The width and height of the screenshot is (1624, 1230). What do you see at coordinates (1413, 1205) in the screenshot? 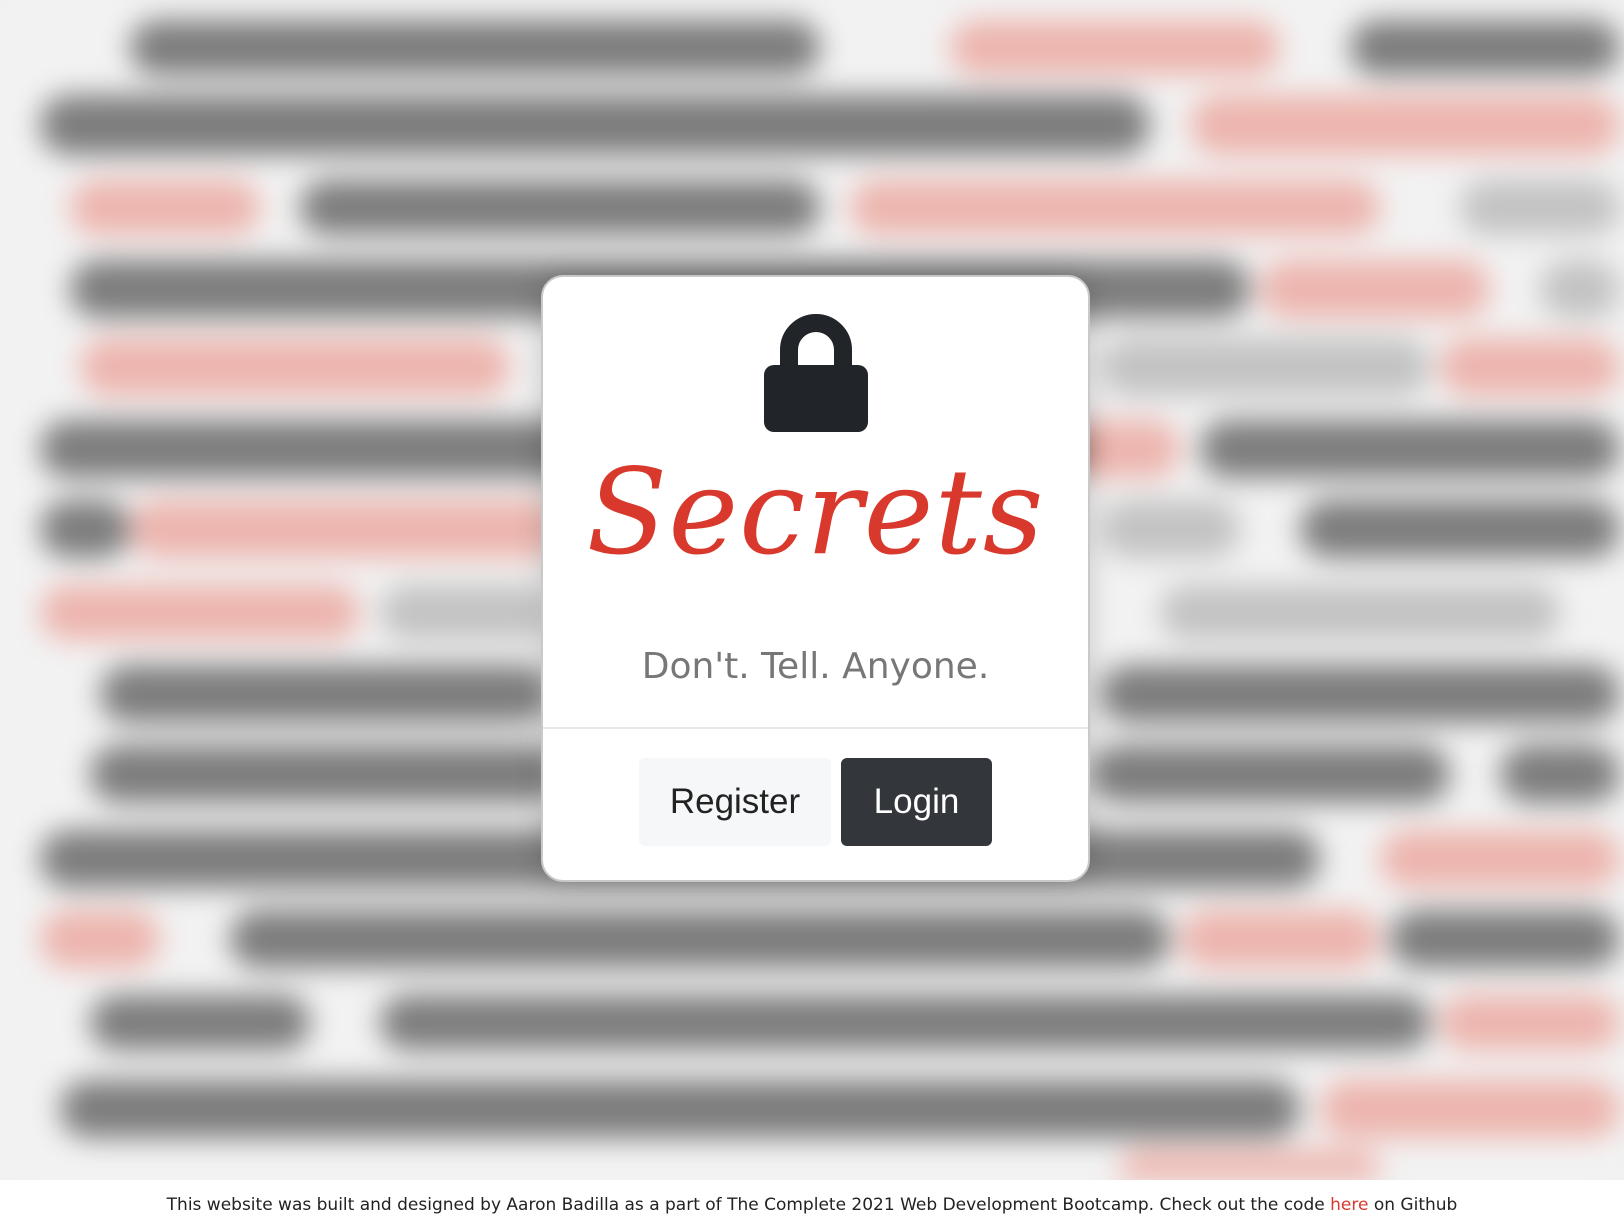
I see `footer-text-end: on Github` at bounding box center [1413, 1205].